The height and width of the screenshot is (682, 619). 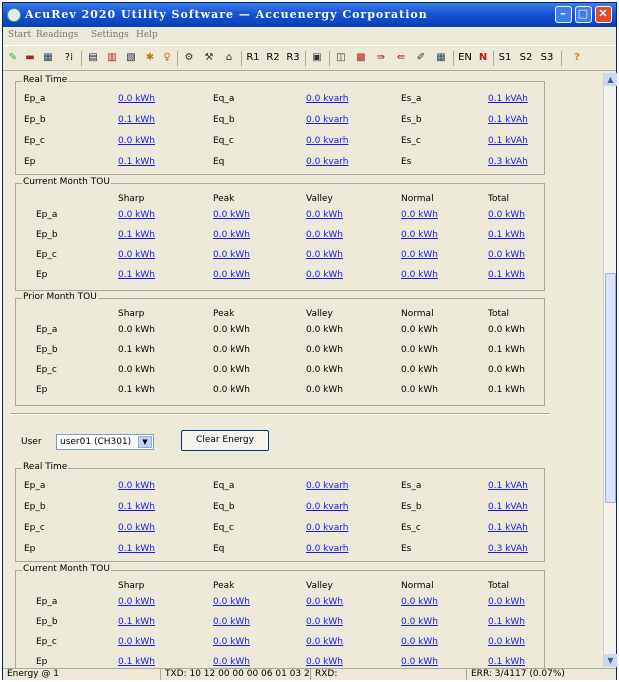 What do you see at coordinates (189, 58) in the screenshot?
I see `gear-icon: ⚙` at bounding box center [189, 58].